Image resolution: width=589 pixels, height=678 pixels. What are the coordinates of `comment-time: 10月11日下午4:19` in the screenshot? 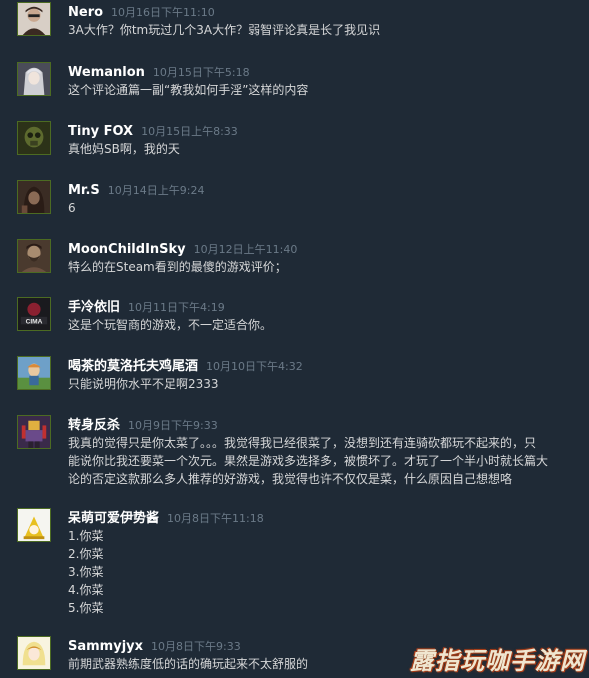 It's located at (176, 307).